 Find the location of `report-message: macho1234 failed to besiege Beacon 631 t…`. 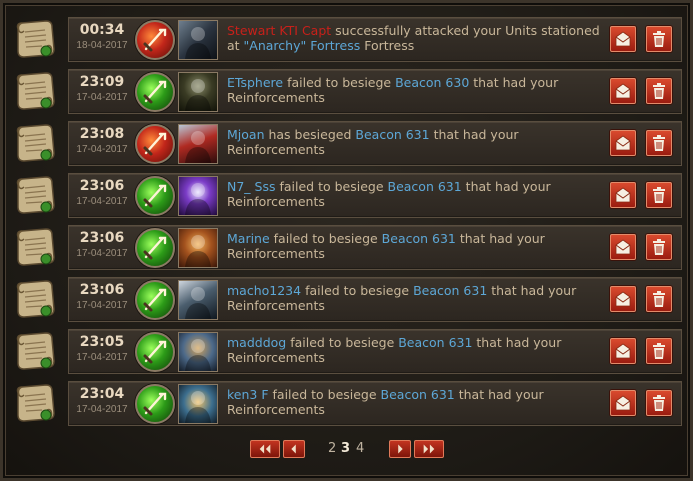

report-message: macho1234 failed to besiege Beacon 631 t… is located at coordinates (416, 298).